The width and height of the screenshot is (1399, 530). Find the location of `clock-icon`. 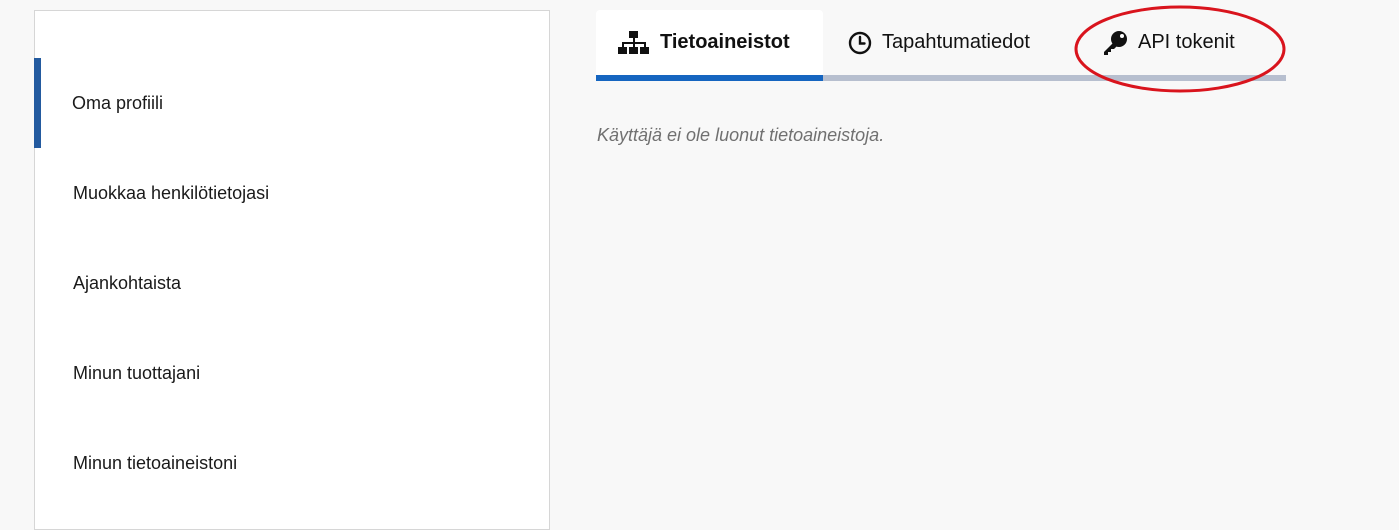

clock-icon is located at coordinates (860, 43).